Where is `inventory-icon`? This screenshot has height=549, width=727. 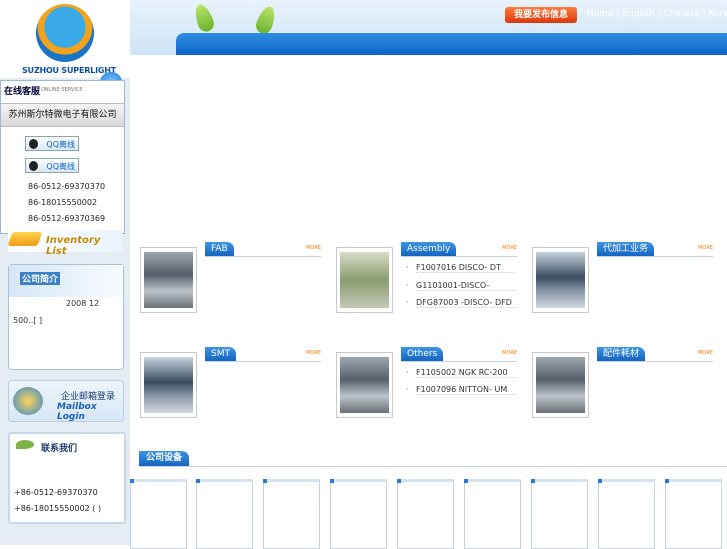 inventory-icon is located at coordinates (25, 239).